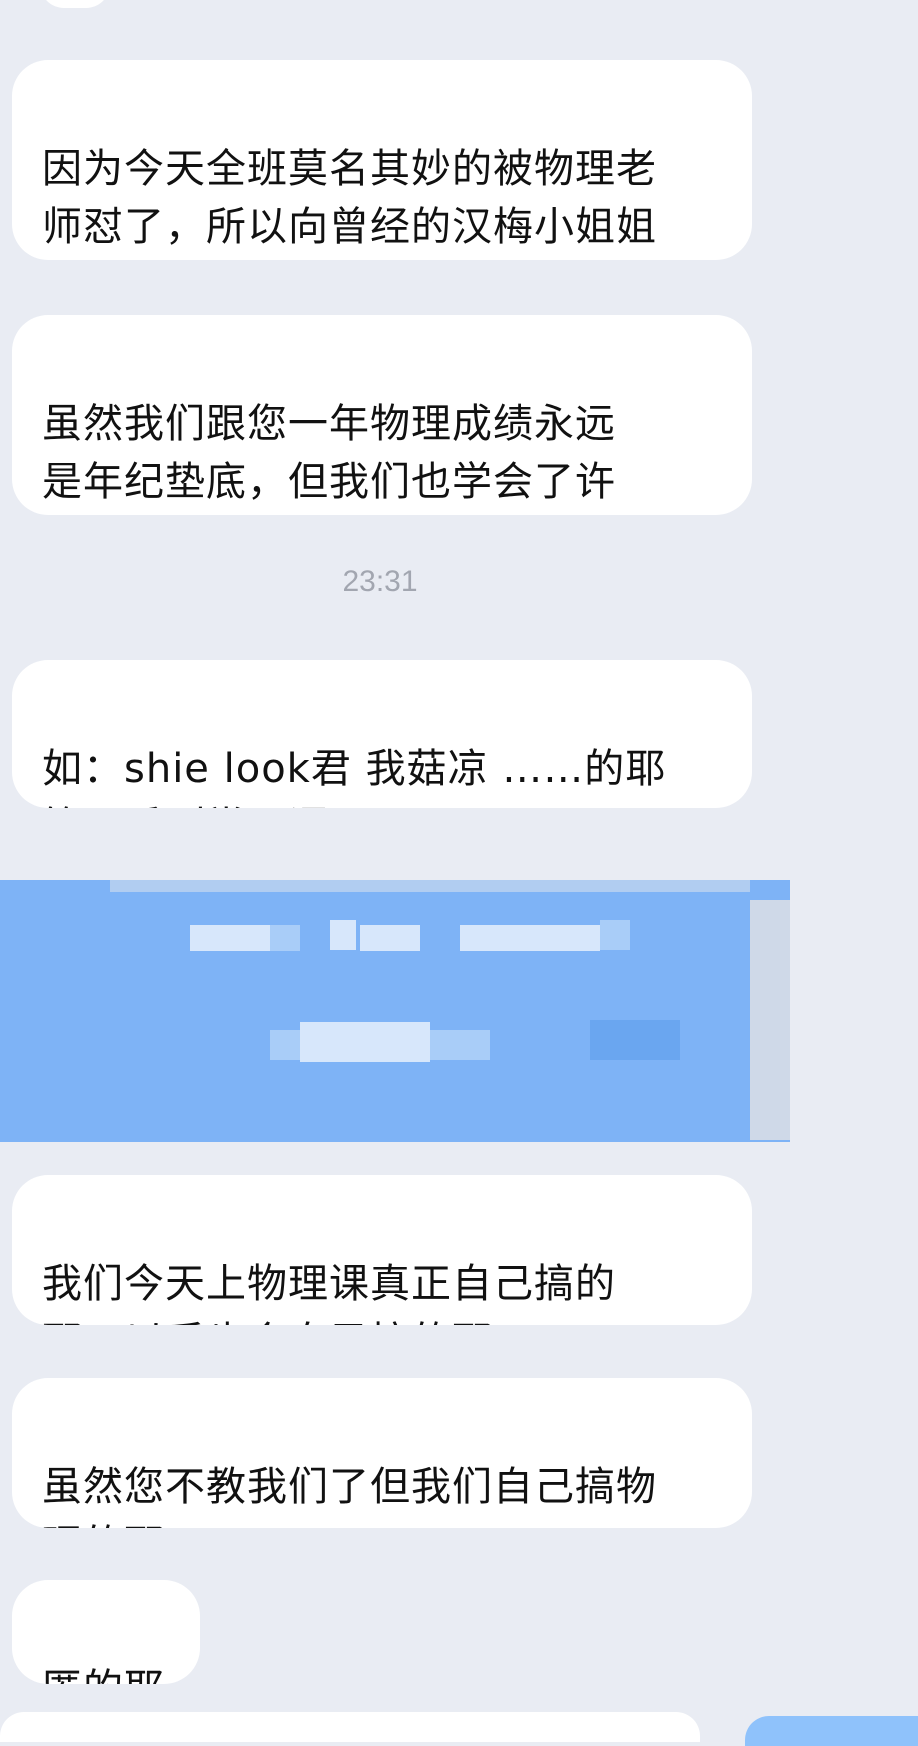 This screenshot has height=1746, width=918. What do you see at coordinates (380, 581) in the screenshot?
I see `message-timestamp: 23:31` at bounding box center [380, 581].